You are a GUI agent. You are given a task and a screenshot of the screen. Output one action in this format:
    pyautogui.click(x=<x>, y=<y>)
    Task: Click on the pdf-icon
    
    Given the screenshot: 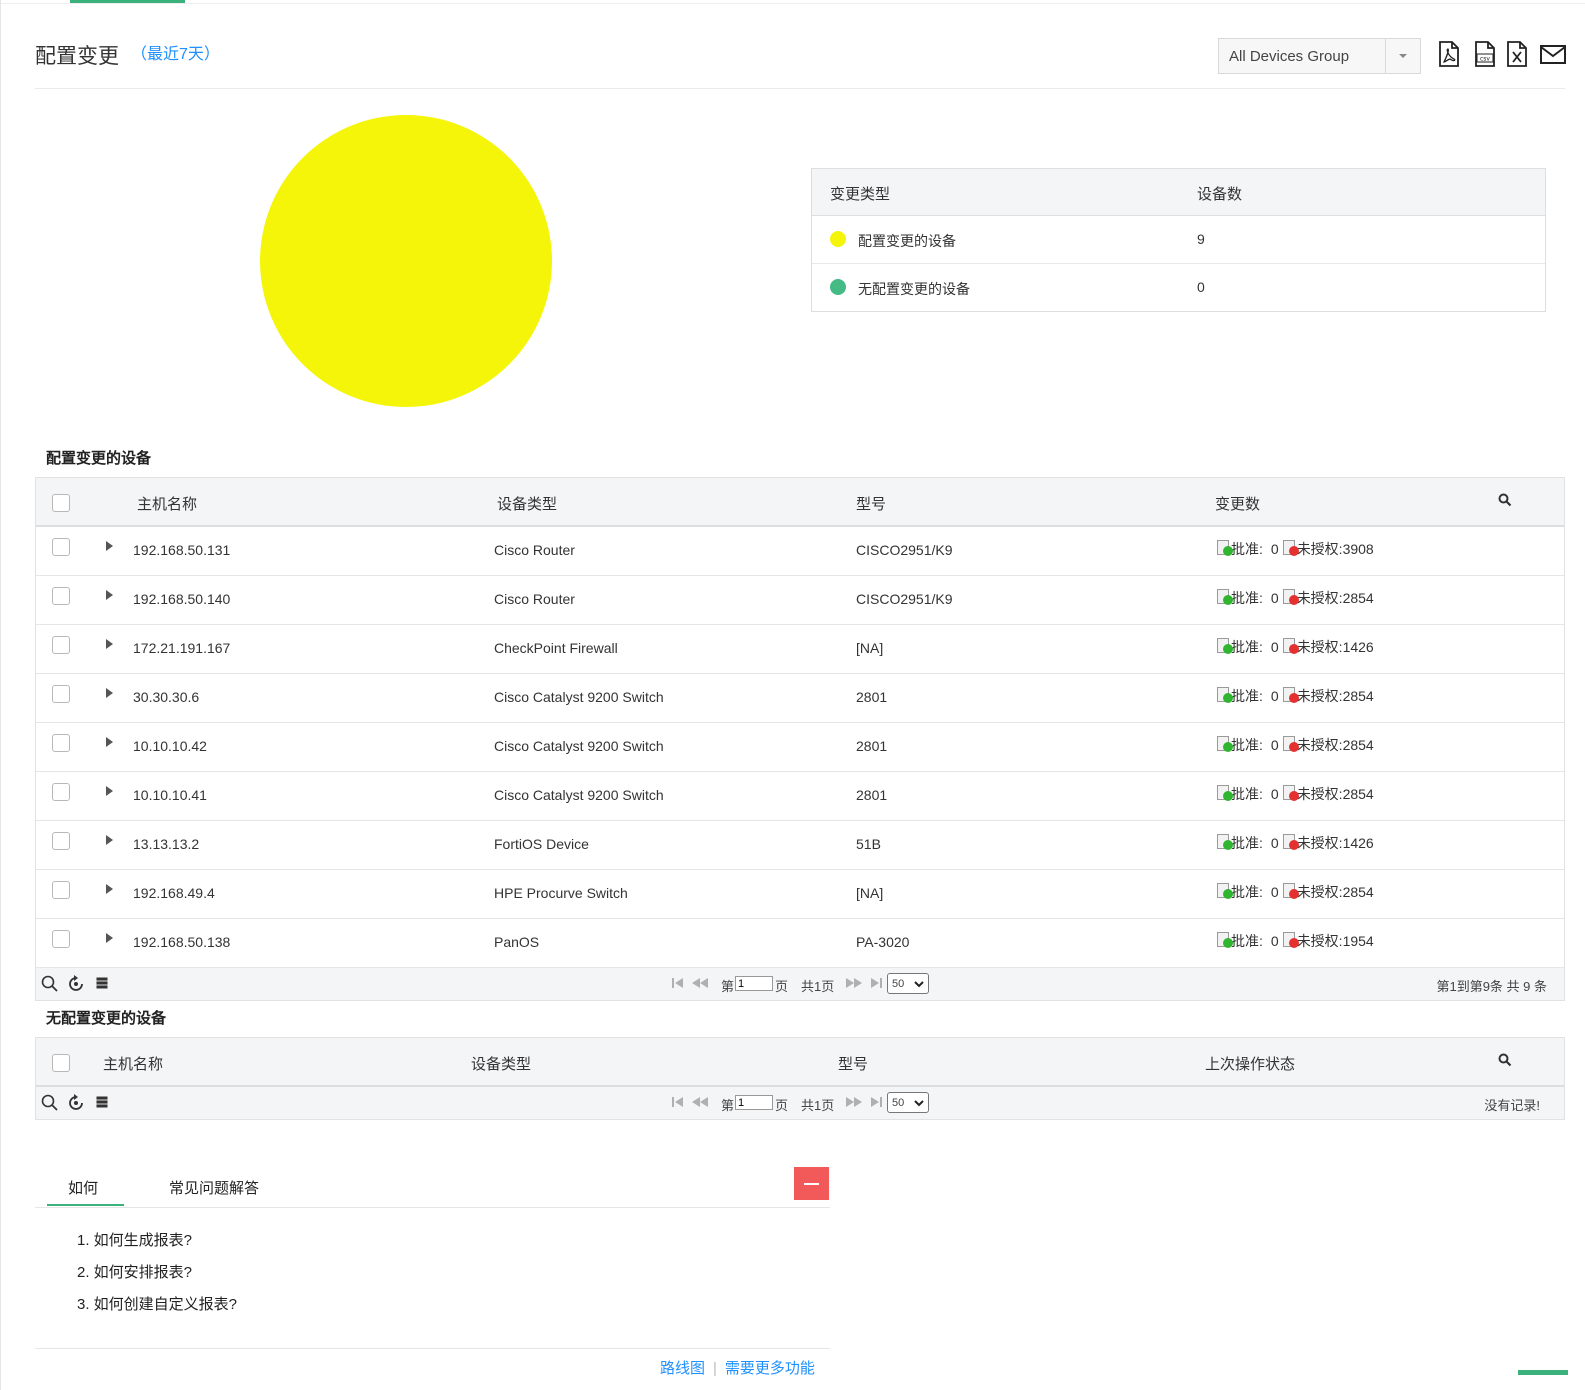 What is the action you would take?
    pyautogui.click(x=1450, y=55)
    